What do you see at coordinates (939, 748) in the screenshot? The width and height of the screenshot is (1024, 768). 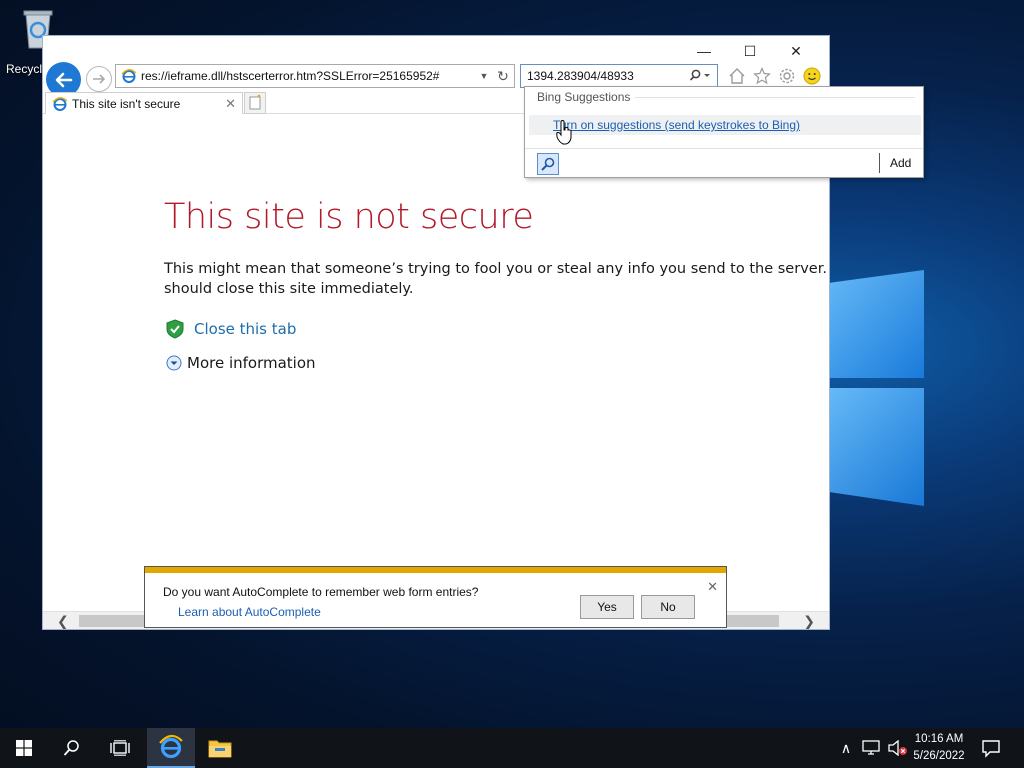 I see `system-clock: 10:16 AM 5/26/2022` at bounding box center [939, 748].